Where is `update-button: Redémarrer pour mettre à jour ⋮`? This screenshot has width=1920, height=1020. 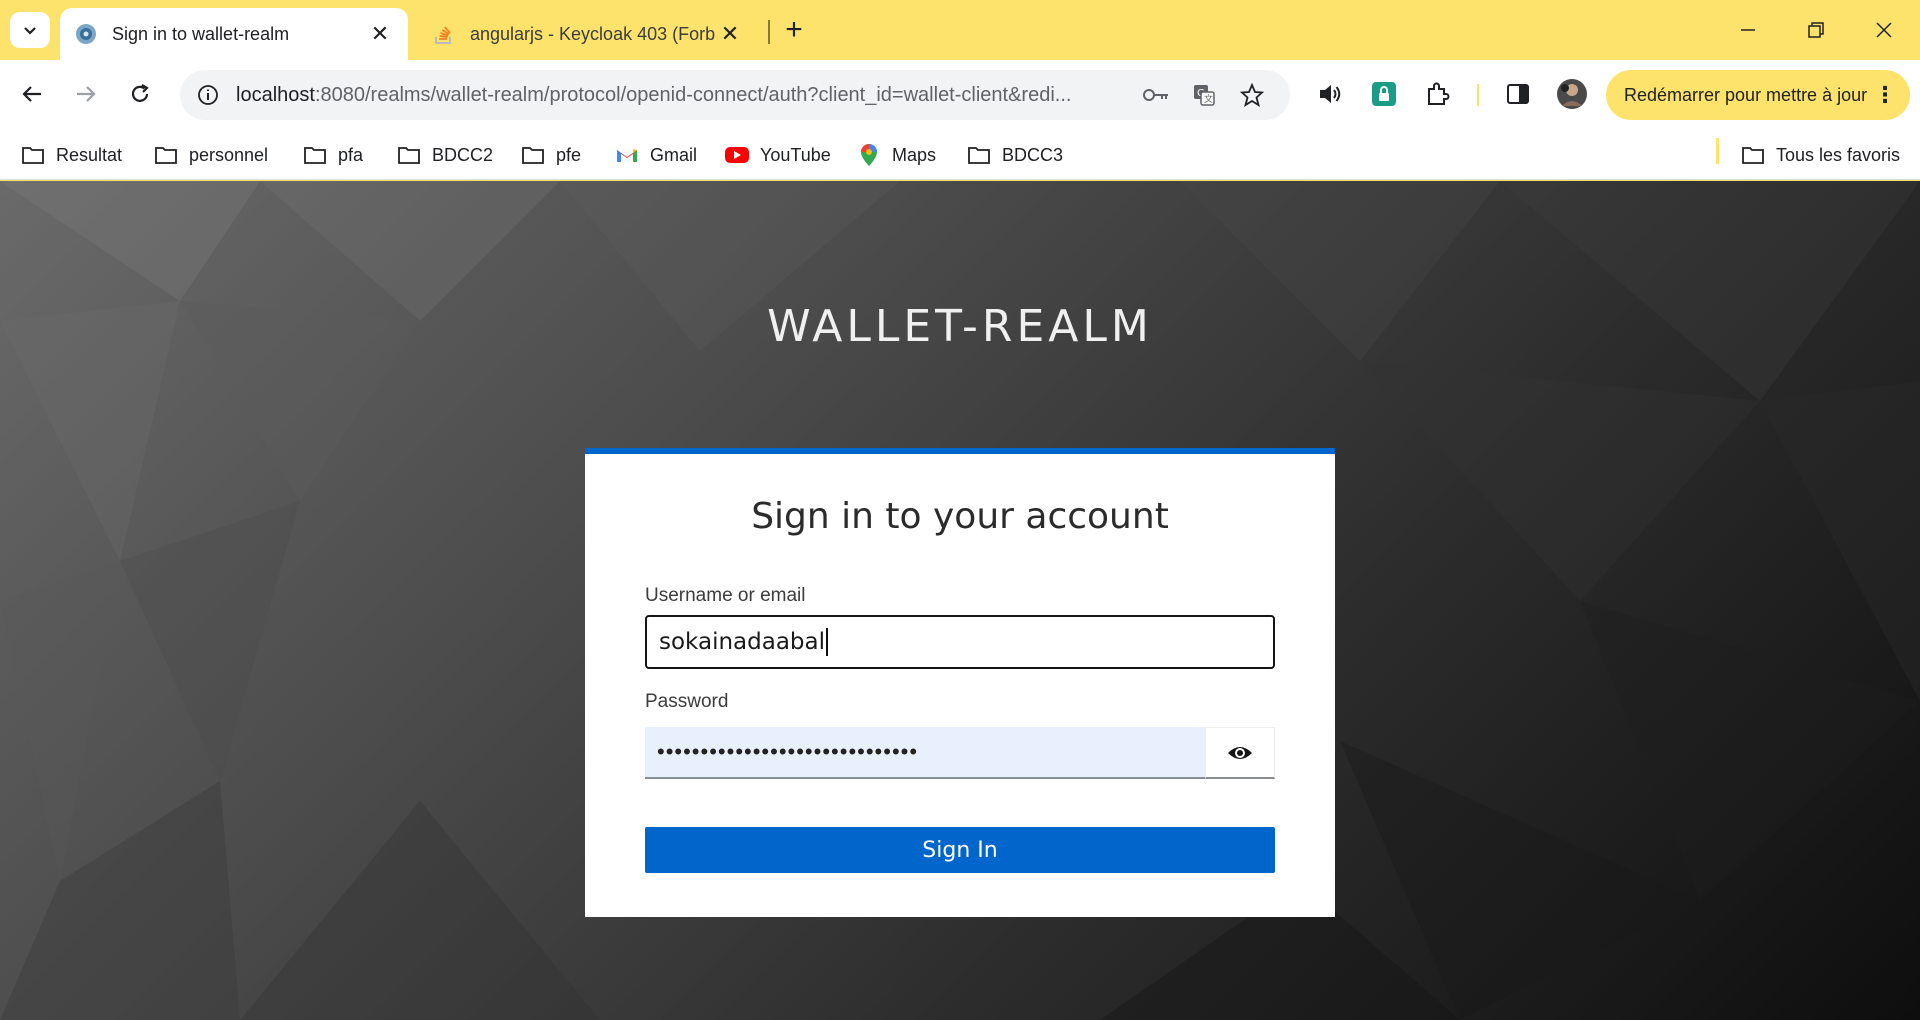
update-button: Redémarrer pour mettre à jour ⋮ is located at coordinates (1758, 95).